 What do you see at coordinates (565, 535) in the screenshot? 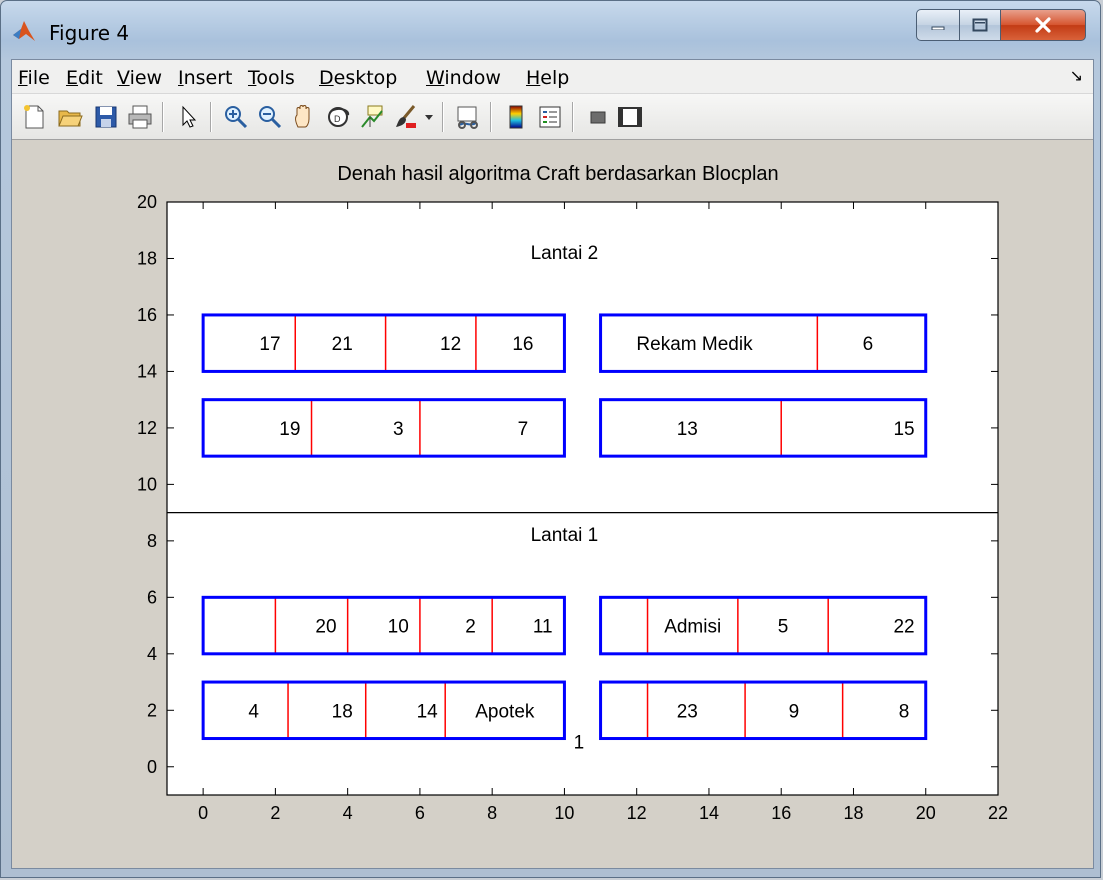
I see `floor-label: Lantai 1` at bounding box center [565, 535].